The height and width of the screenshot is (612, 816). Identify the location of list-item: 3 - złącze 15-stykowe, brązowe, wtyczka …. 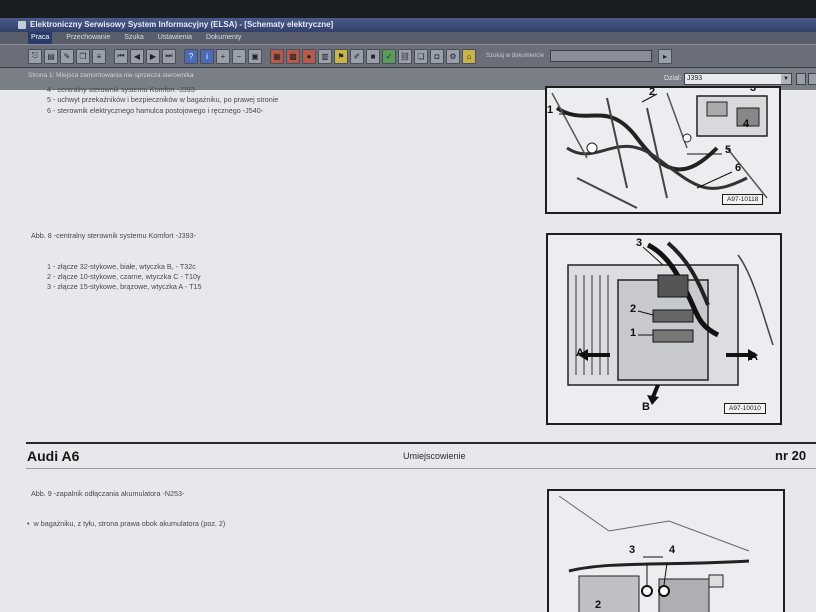
(124, 286).